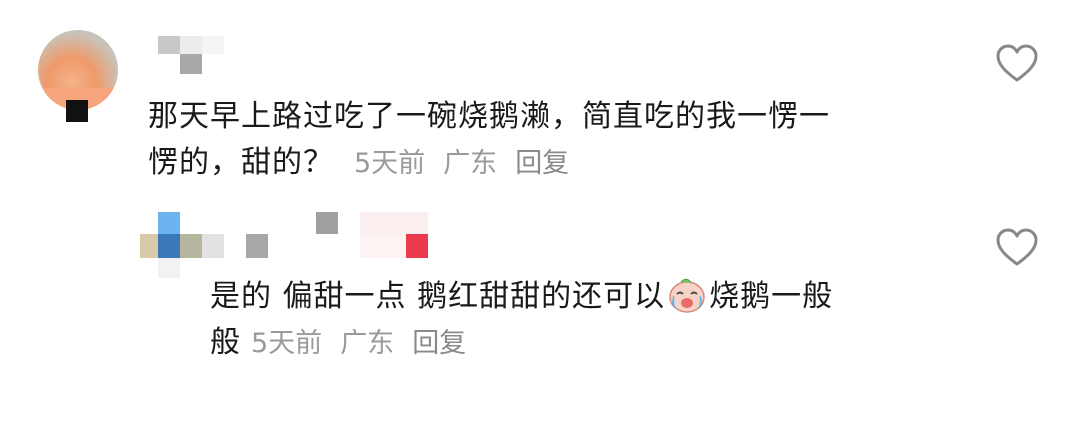 The image size is (1079, 426). What do you see at coordinates (687, 295) in the screenshot?
I see `crying-laughing-emoji` at bounding box center [687, 295].